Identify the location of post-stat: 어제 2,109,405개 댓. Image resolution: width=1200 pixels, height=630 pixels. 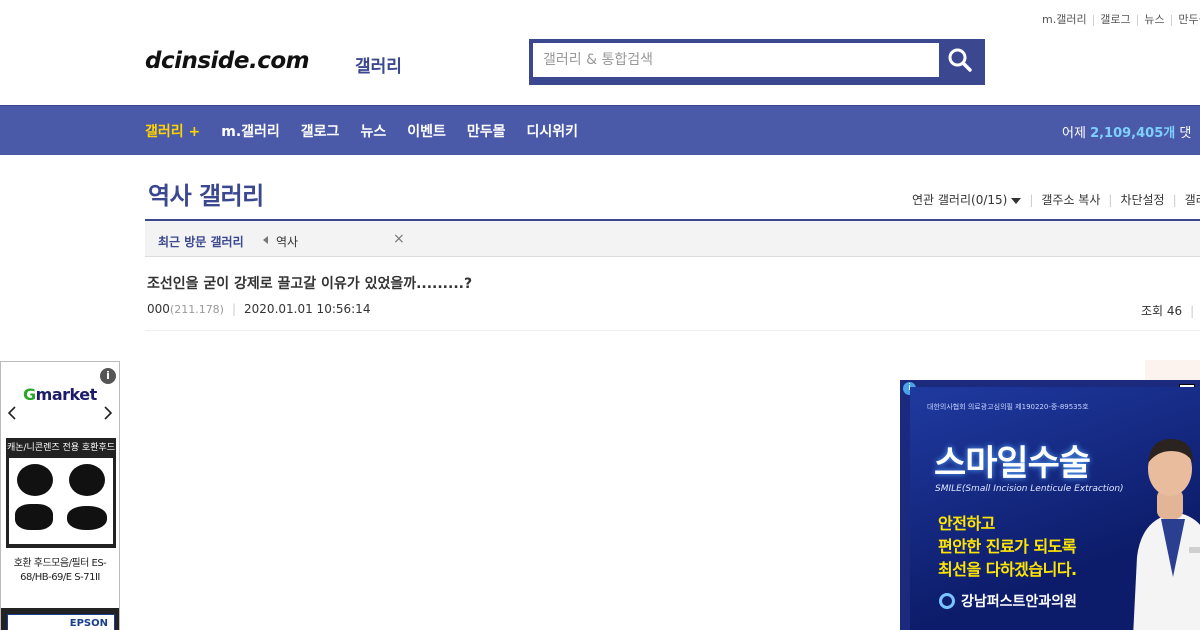
(1126, 131).